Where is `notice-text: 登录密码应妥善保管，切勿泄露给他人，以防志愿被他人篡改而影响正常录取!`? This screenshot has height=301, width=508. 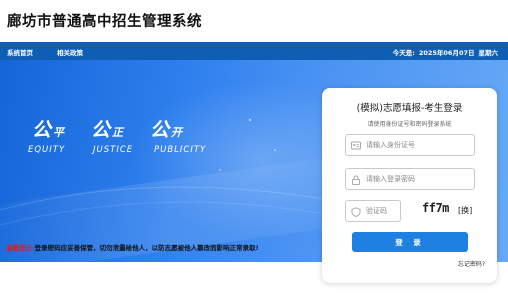
notice-text: 登录密码应妥善保管，切勿泄露给他人，以防志愿被他人篡改而影响正常录取! is located at coordinates (146, 248).